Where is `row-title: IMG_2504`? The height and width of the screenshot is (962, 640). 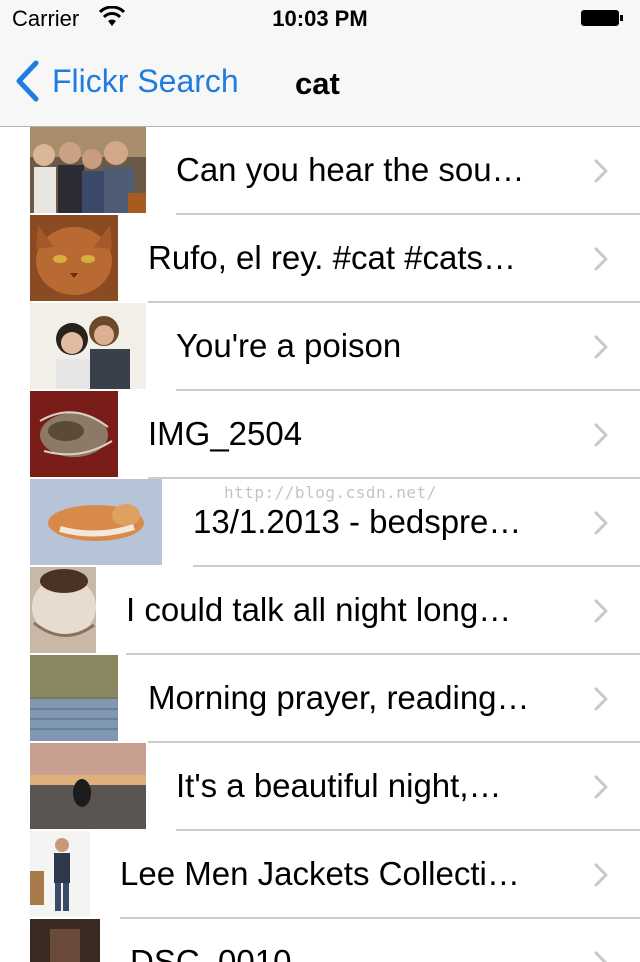
row-title: IMG_2504 is located at coordinates (225, 433).